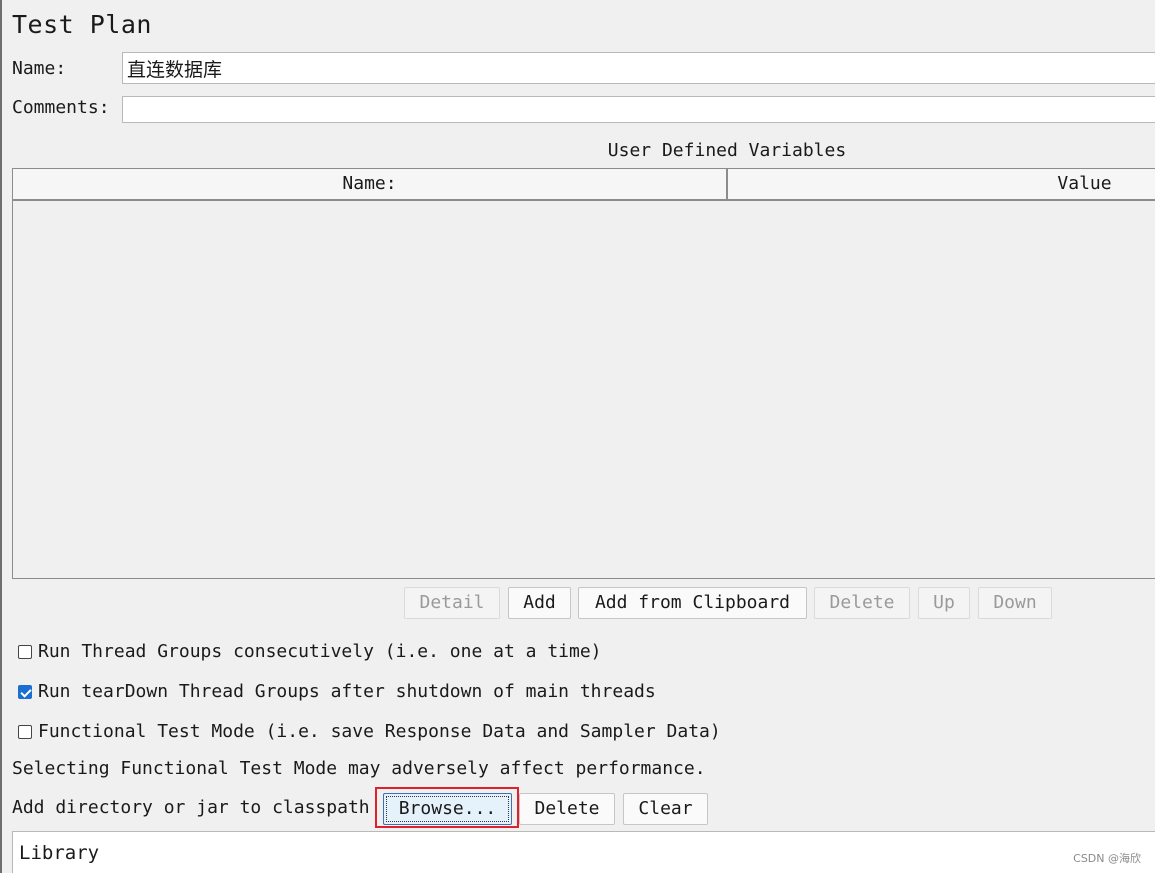  Describe the element at coordinates (583, 852) in the screenshot. I see `library-table: Library` at that location.